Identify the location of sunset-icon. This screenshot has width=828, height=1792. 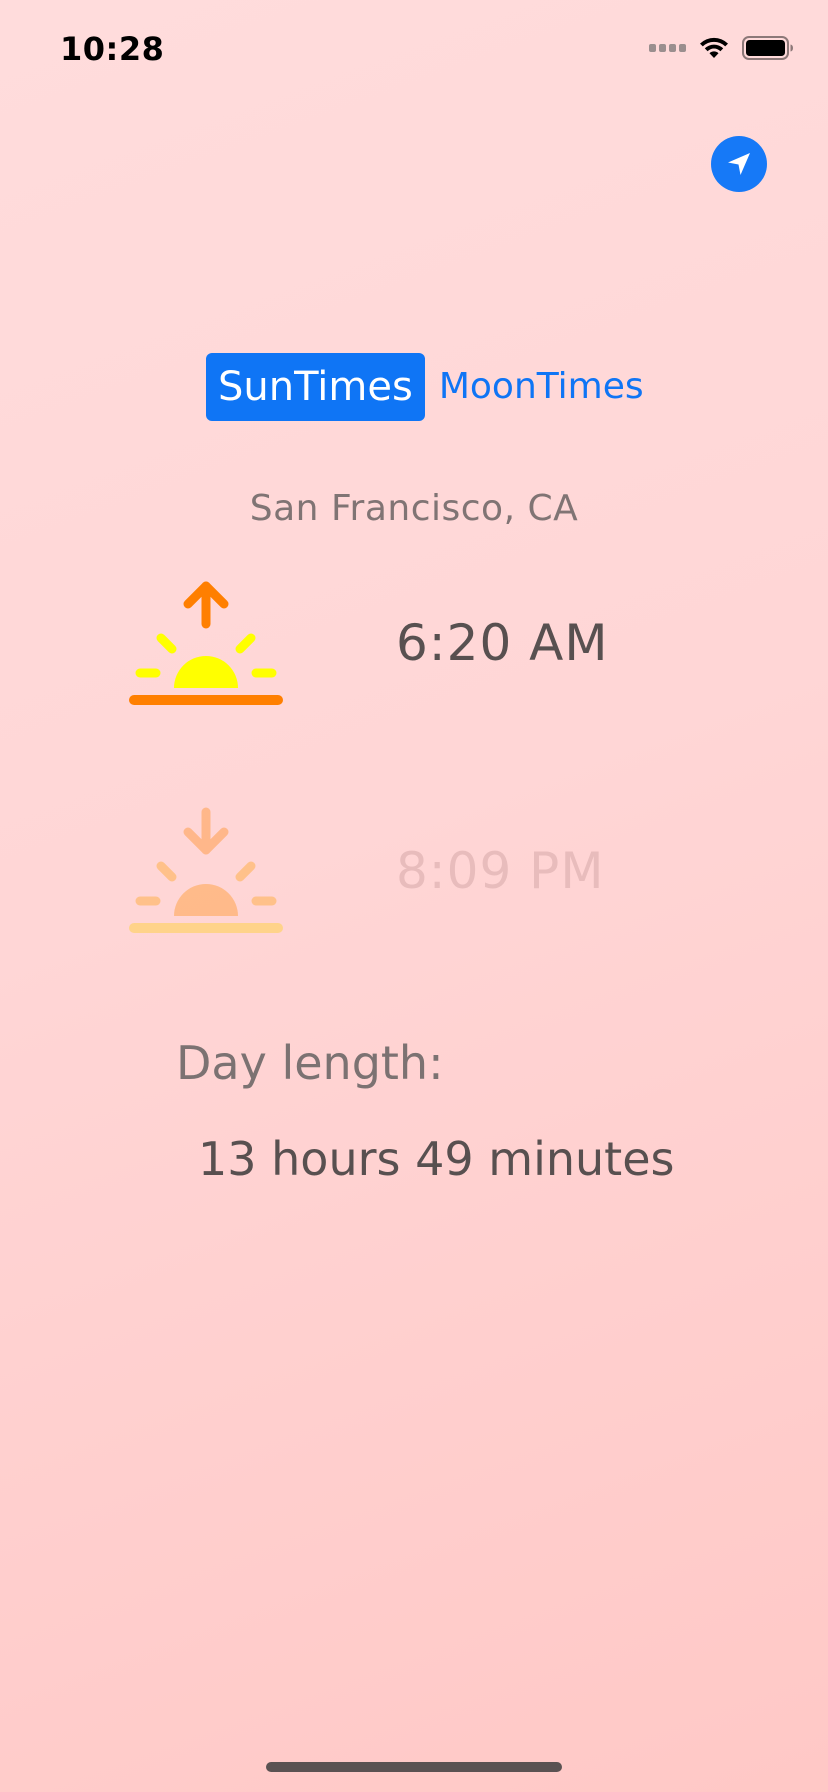
(206, 873).